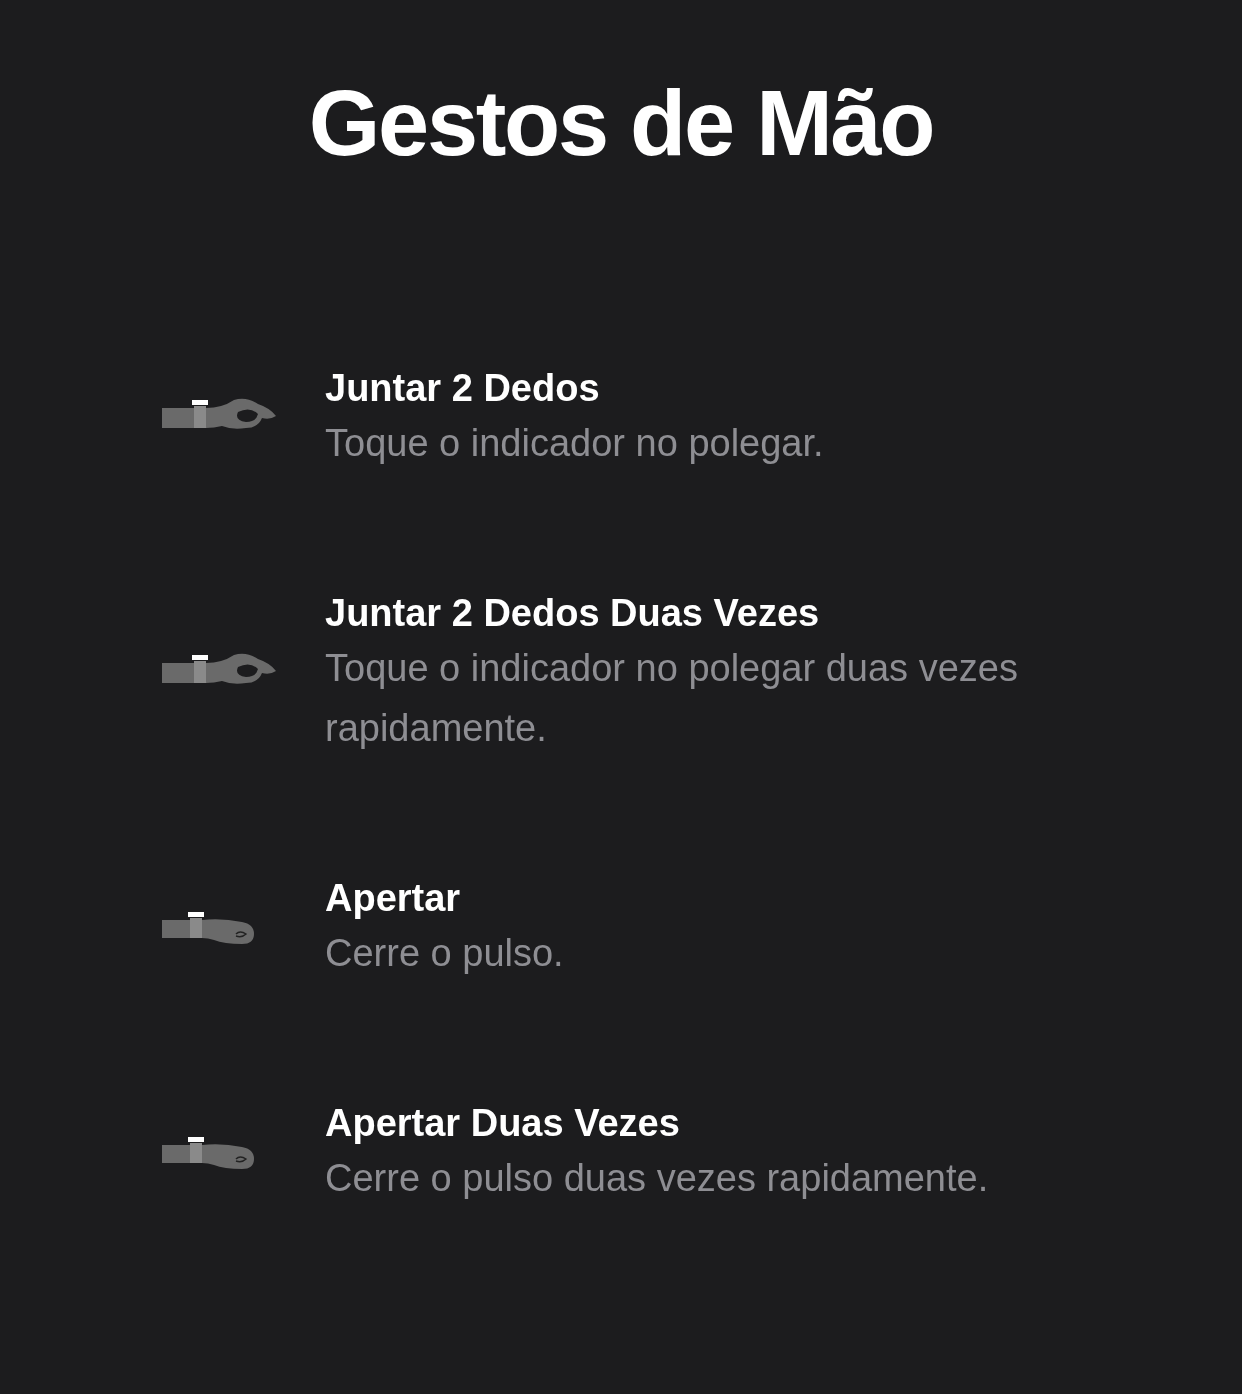  What do you see at coordinates (463, 388) in the screenshot?
I see `gesture-title: Juntar 2 Dedos` at bounding box center [463, 388].